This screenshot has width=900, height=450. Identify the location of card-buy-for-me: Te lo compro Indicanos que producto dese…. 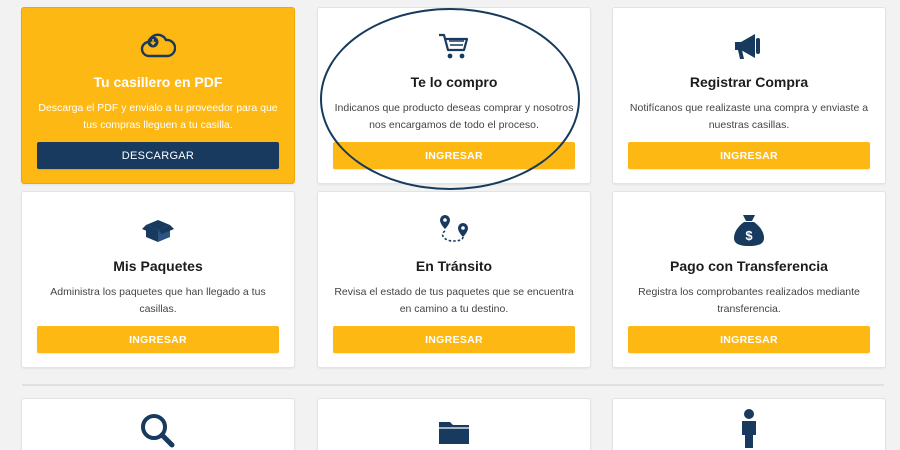
(454, 95).